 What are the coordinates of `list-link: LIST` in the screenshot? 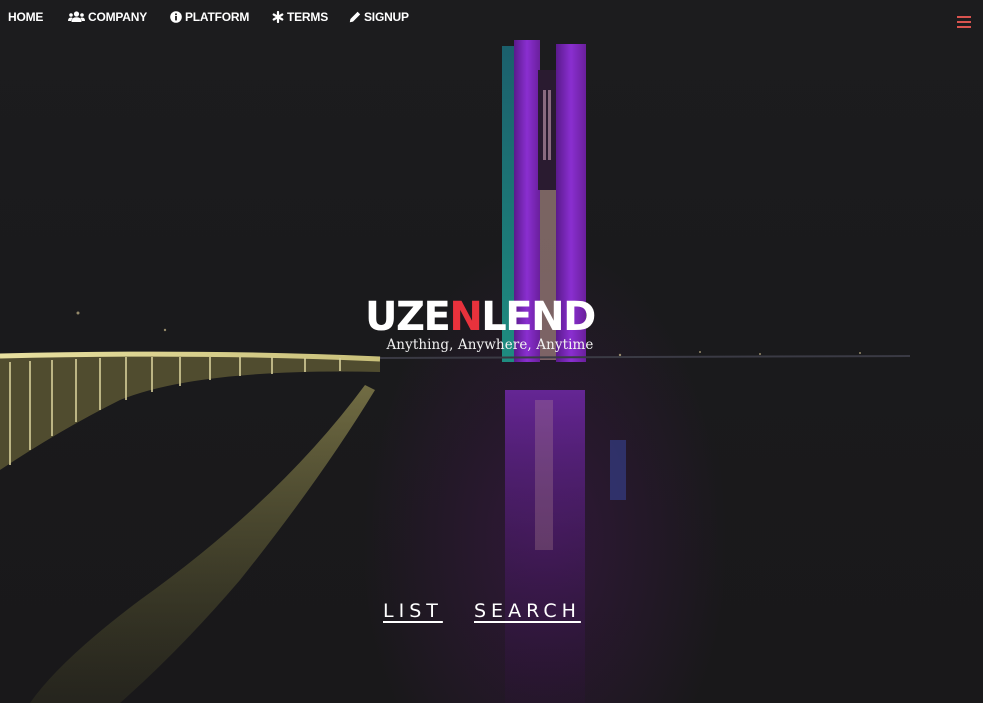 It's located at (413, 611).